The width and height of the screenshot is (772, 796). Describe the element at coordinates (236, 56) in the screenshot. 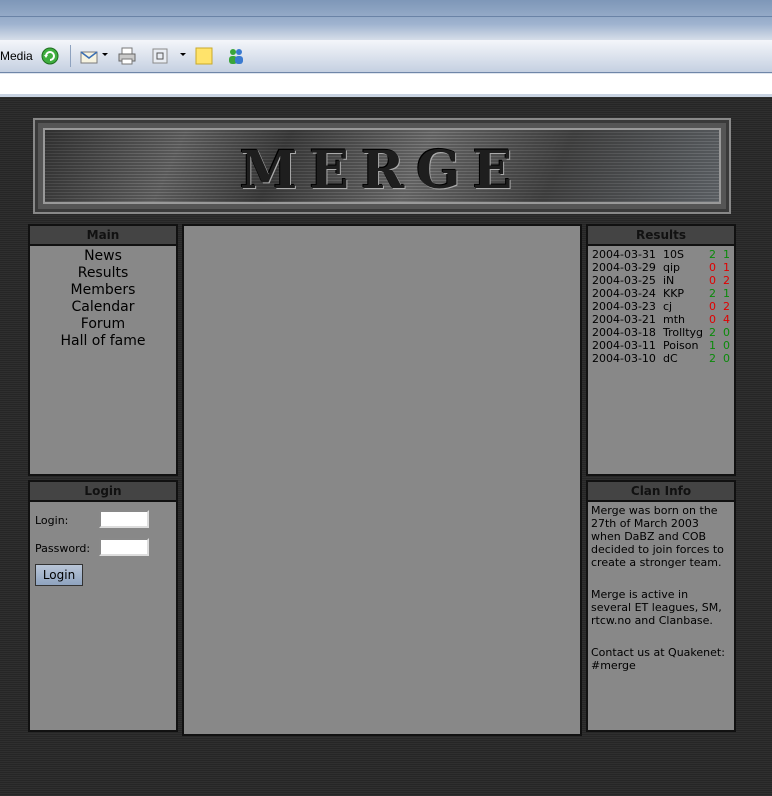

I see `messenger-icon` at that location.